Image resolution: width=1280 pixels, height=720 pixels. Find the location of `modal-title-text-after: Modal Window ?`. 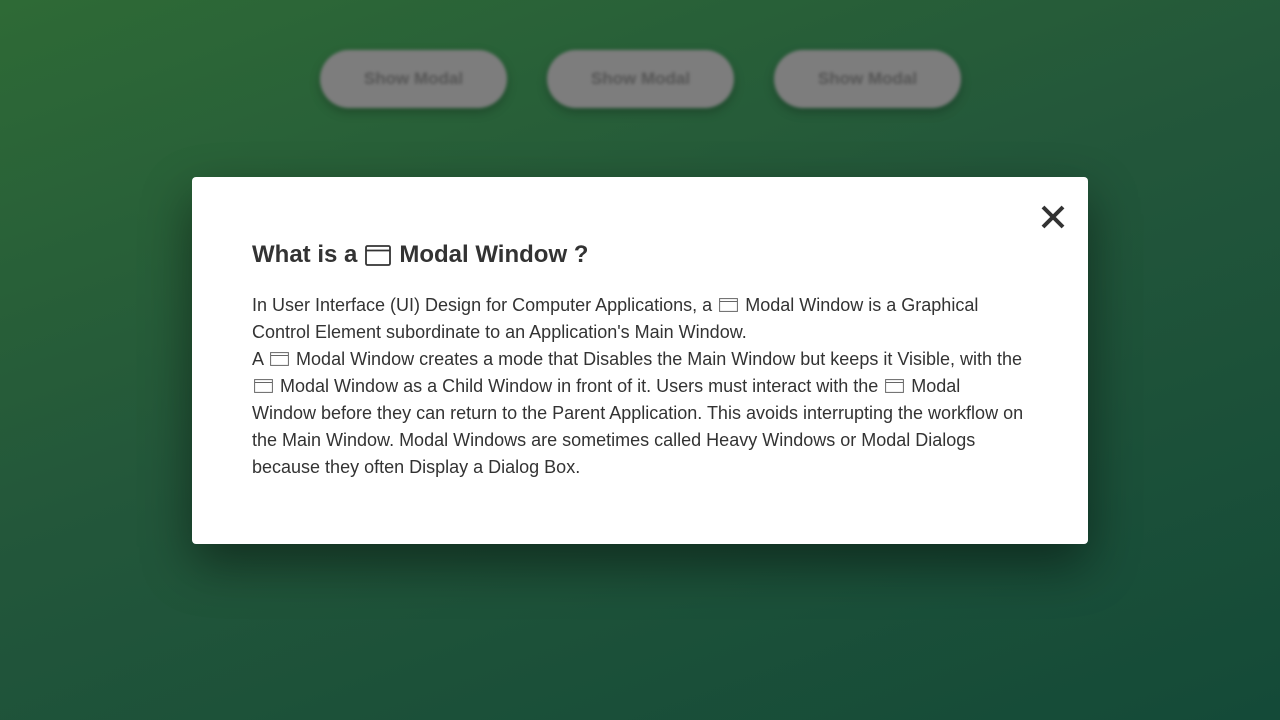

modal-title-text-after: Modal Window ? is located at coordinates (494, 254).